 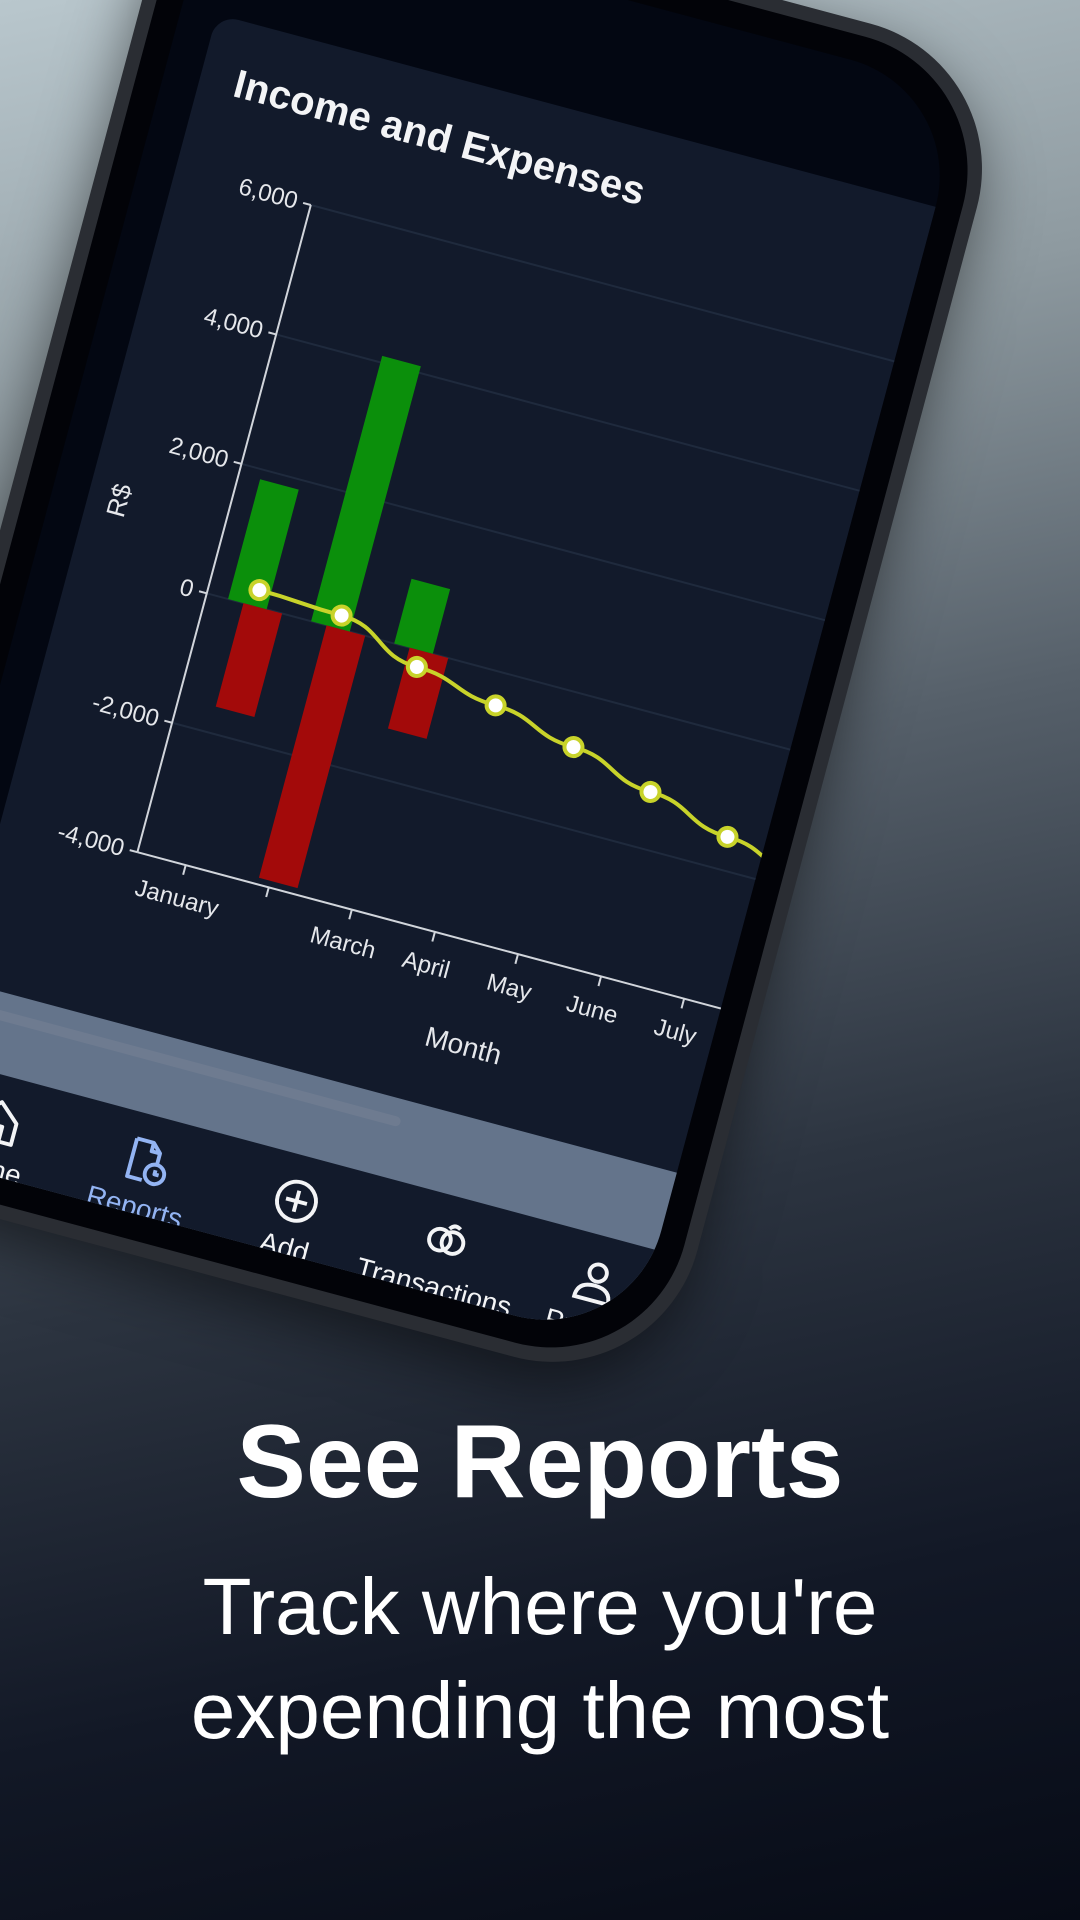 What do you see at coordinates (675, 1031) in the screenshot?
I see `x-tick-label-6: July` at bounding box center [675, 1031].